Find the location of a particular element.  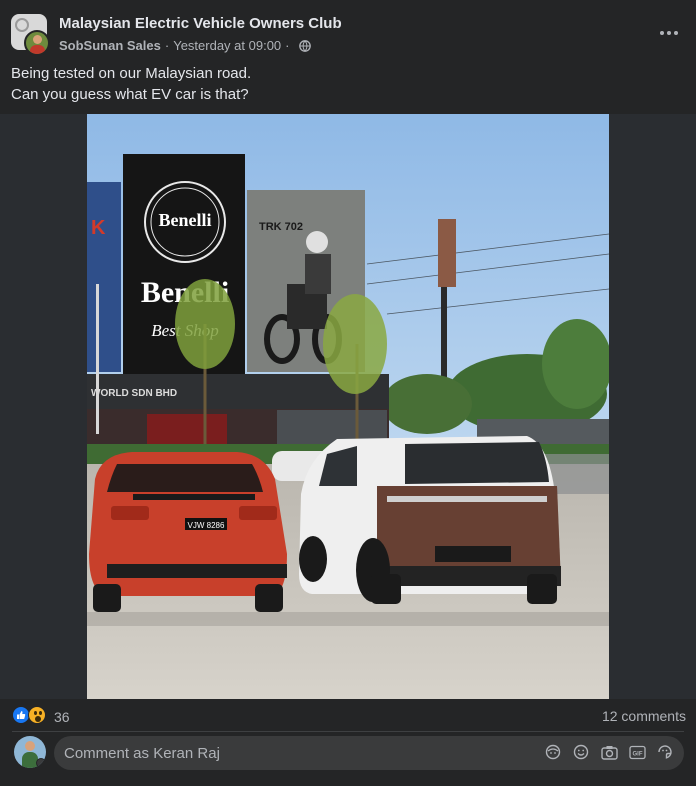

comment-composer: Comment as Keran Raj GIF is located at coordinates (348, 756).